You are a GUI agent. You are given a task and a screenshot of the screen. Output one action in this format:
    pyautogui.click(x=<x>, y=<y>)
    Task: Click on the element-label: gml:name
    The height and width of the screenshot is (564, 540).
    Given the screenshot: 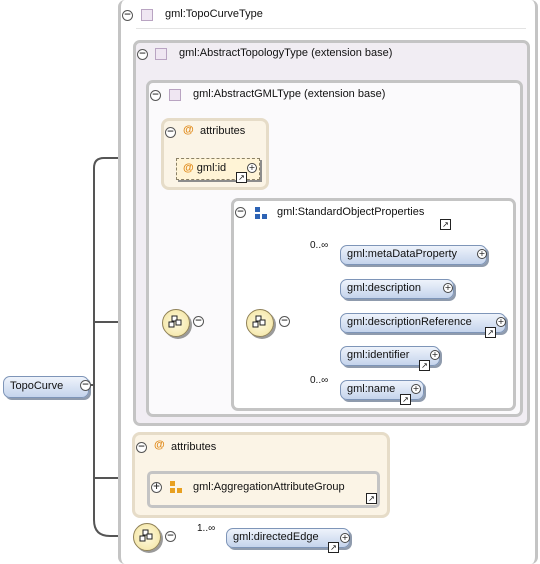 What is the action you would take?
    pyautogui.click(x=371, y=389)
    